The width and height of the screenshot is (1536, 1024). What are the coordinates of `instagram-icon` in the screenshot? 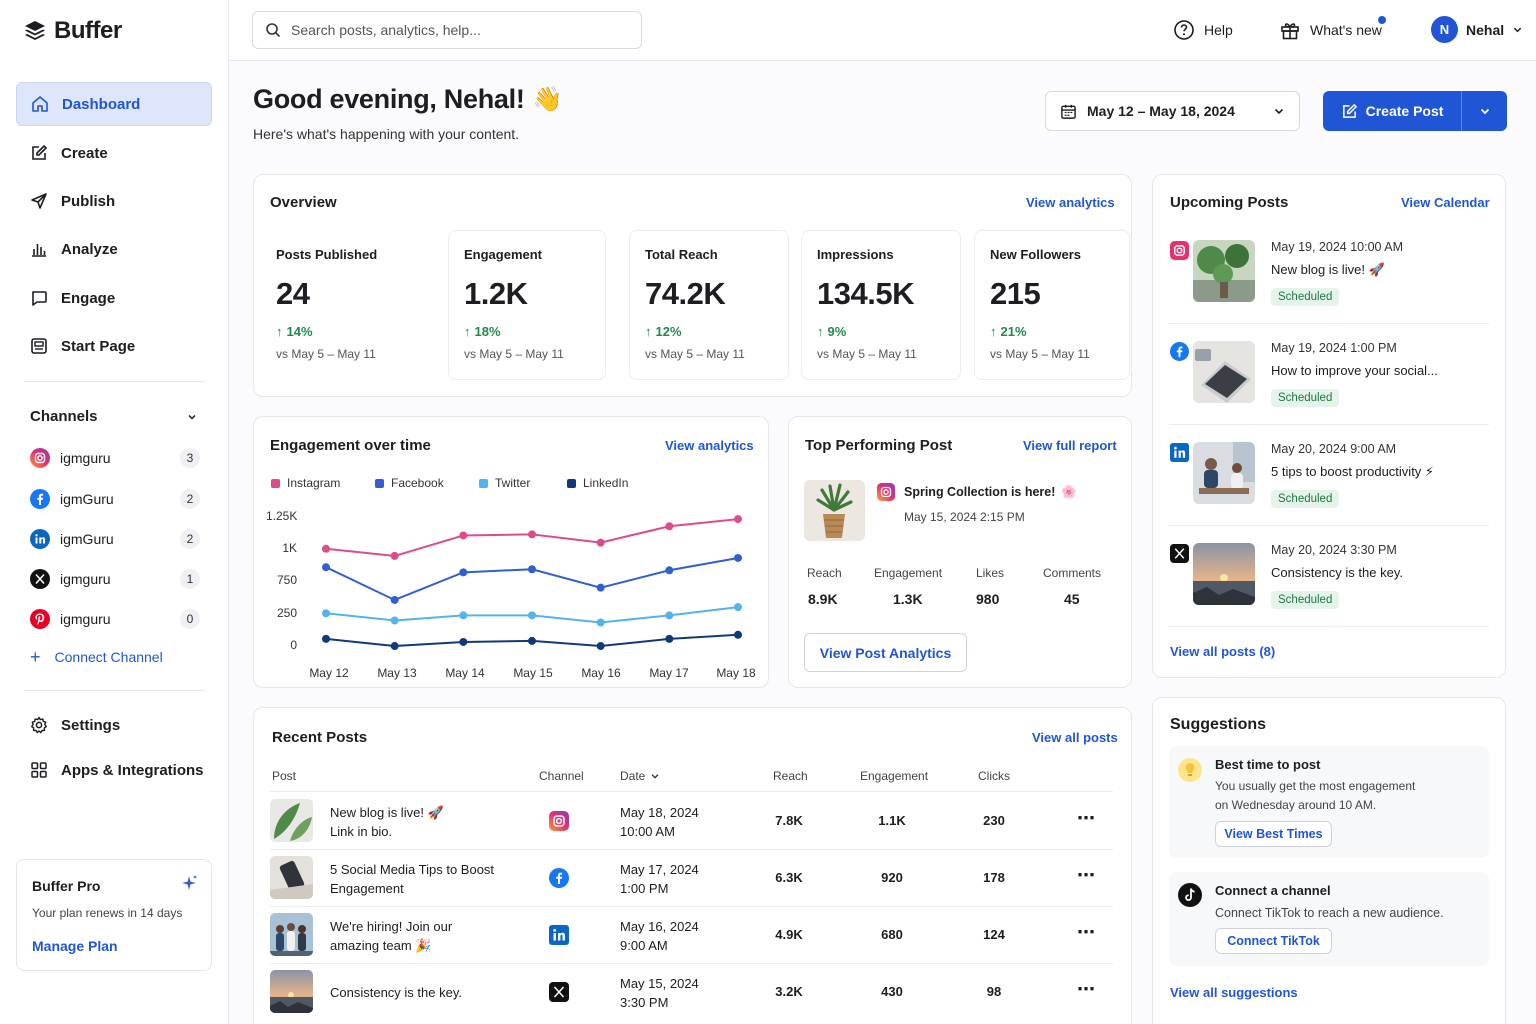 It's located at (1179, 250).